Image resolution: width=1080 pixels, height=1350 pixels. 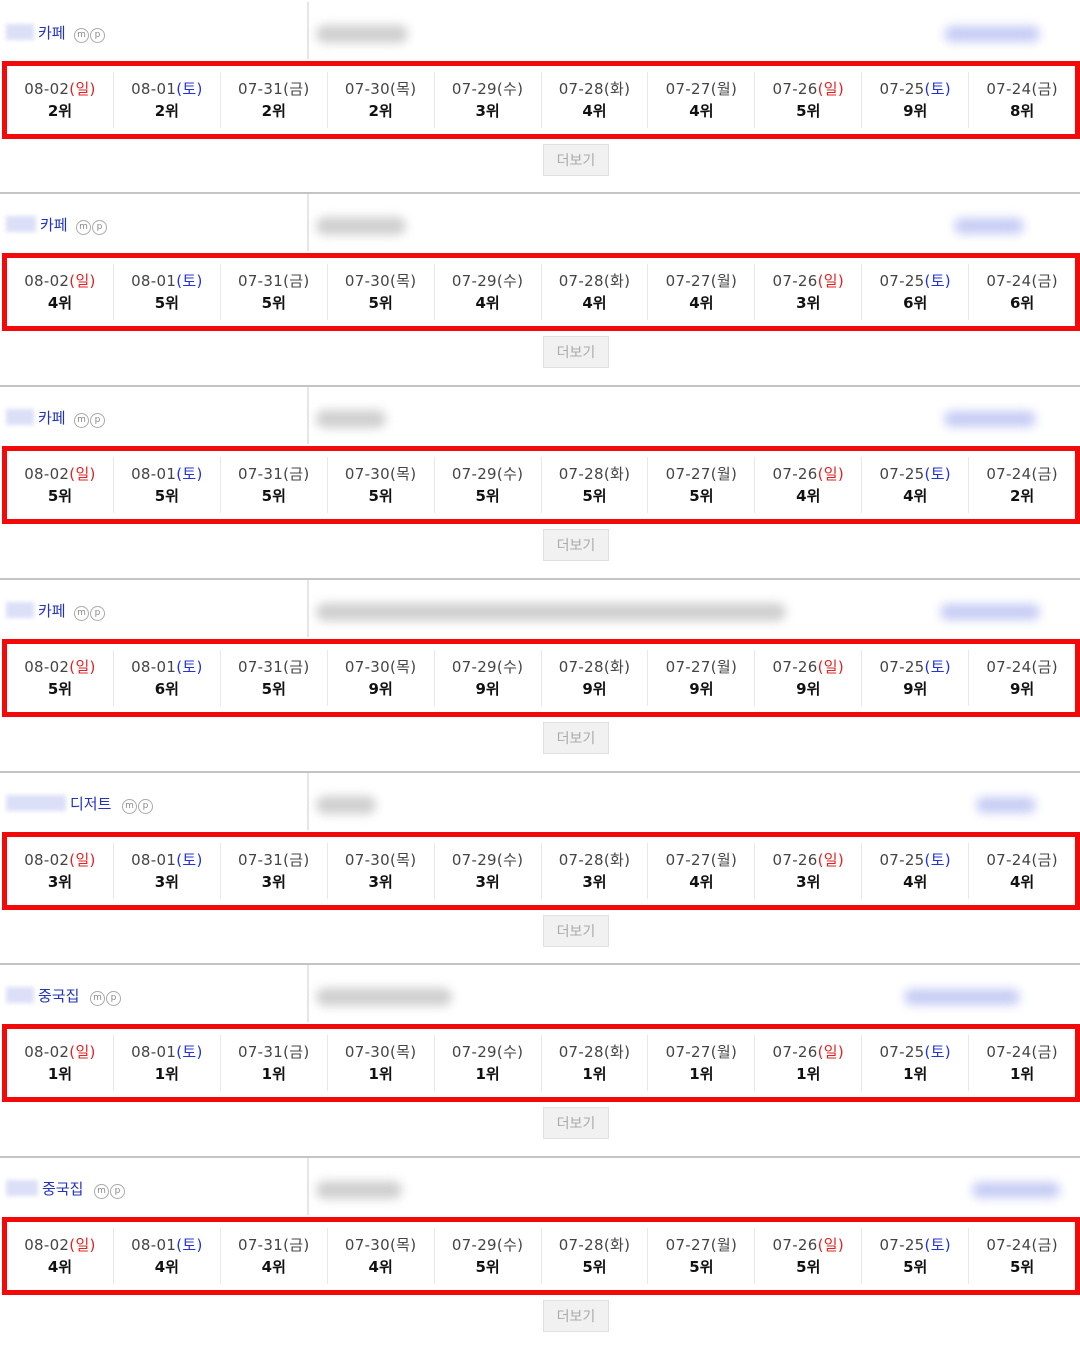 What do you see at coordinates (487, 689) in the screenshot?
I see `rank-value: 9위` at bounding box center [487, 689].